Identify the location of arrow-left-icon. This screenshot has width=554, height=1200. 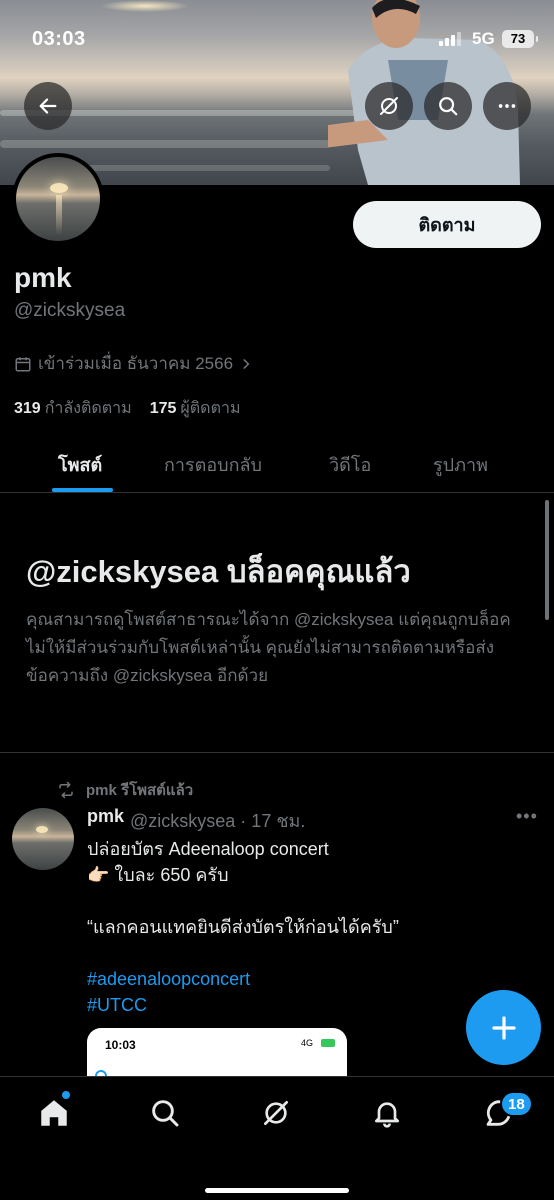
(48, 106).